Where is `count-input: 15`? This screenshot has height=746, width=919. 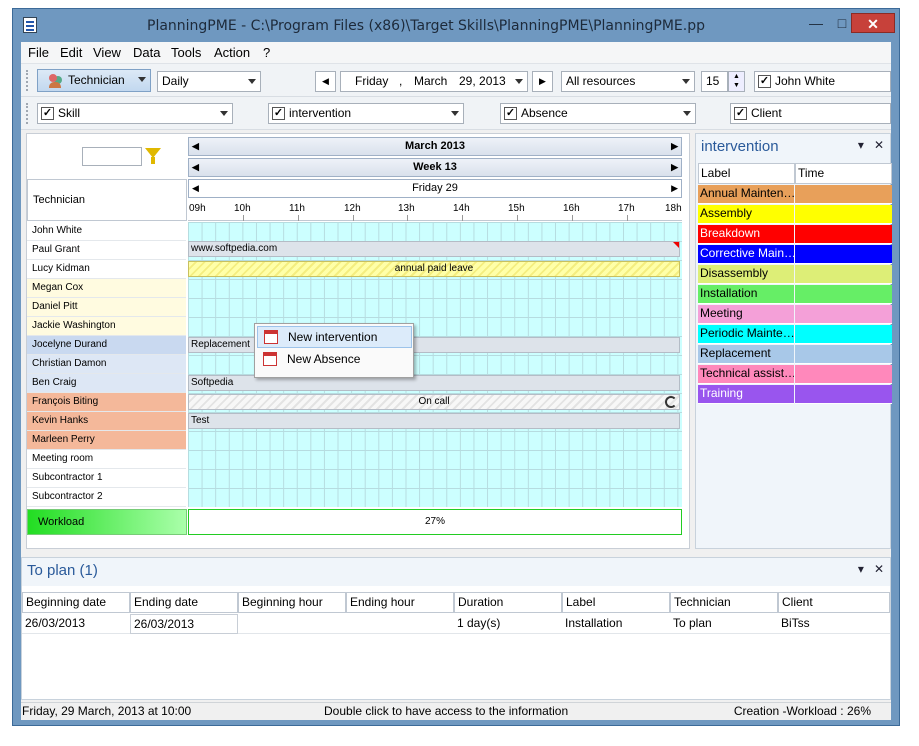
count-input: 15 is located at coordinates (714, 81).